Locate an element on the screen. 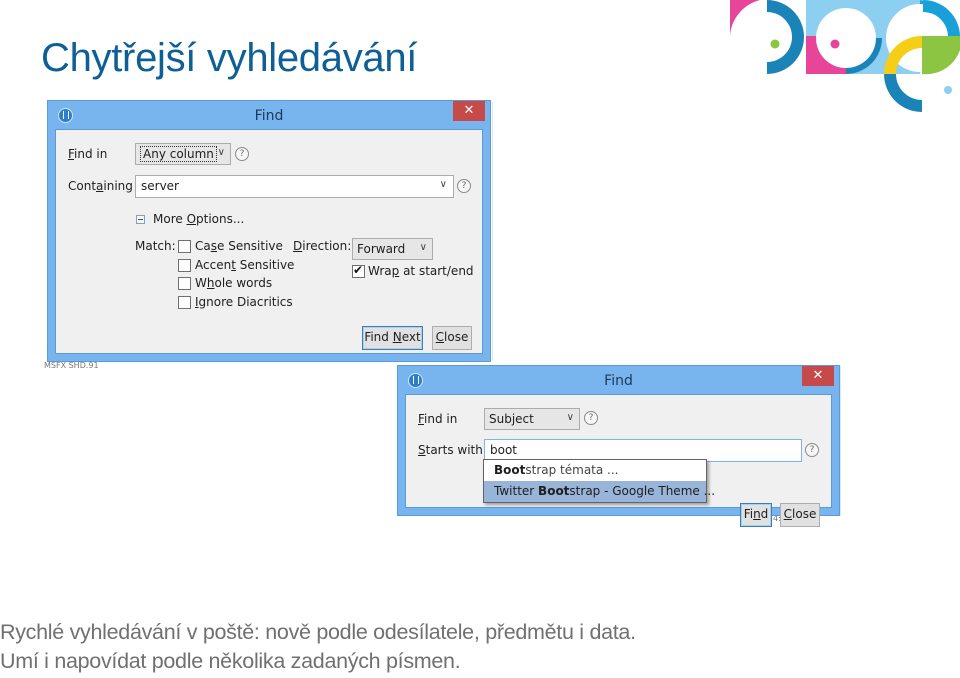 Image resolution: width=960 pixels, height=678 pixels. containing-input: server ∨ is located at coordinates (294, 186).